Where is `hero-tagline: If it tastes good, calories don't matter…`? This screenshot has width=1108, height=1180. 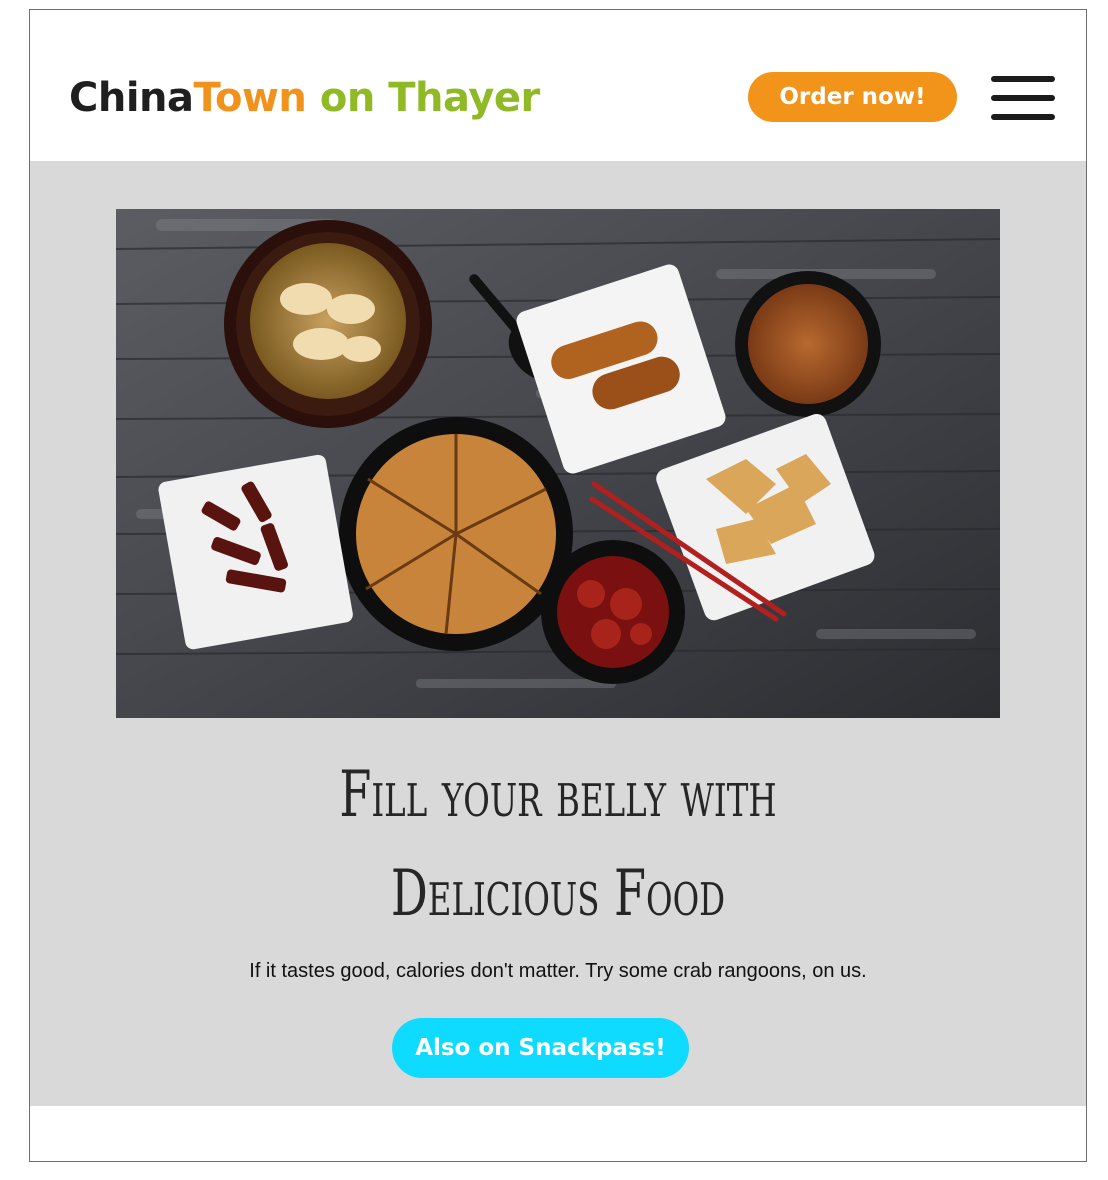
hero-tagline: If it tastes good, calories don't matter… is located at coordinates (558, 971).